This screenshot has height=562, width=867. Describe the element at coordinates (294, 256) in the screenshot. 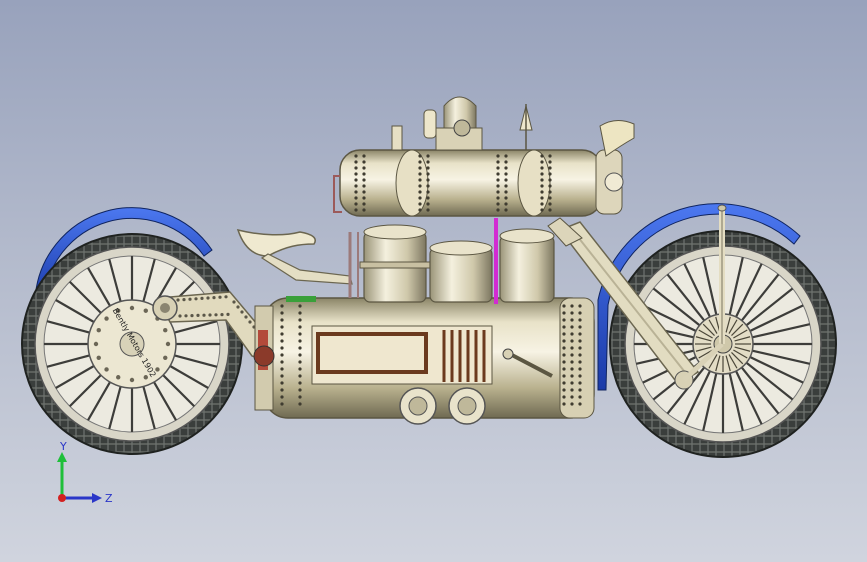

I see `seat` at that location.